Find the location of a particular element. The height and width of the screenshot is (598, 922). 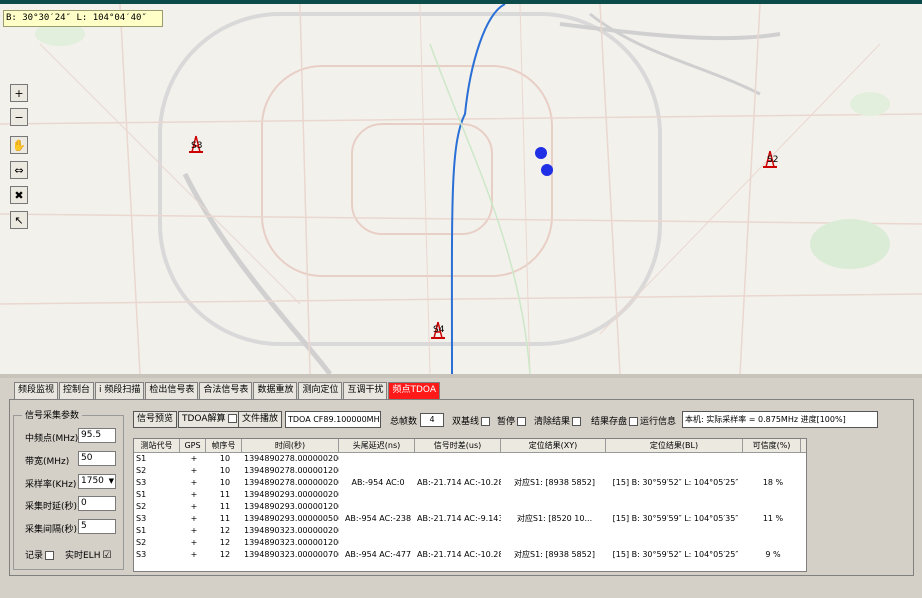

bandwidth-label: 带宽(MHz) is located at coordinates (47, 462).